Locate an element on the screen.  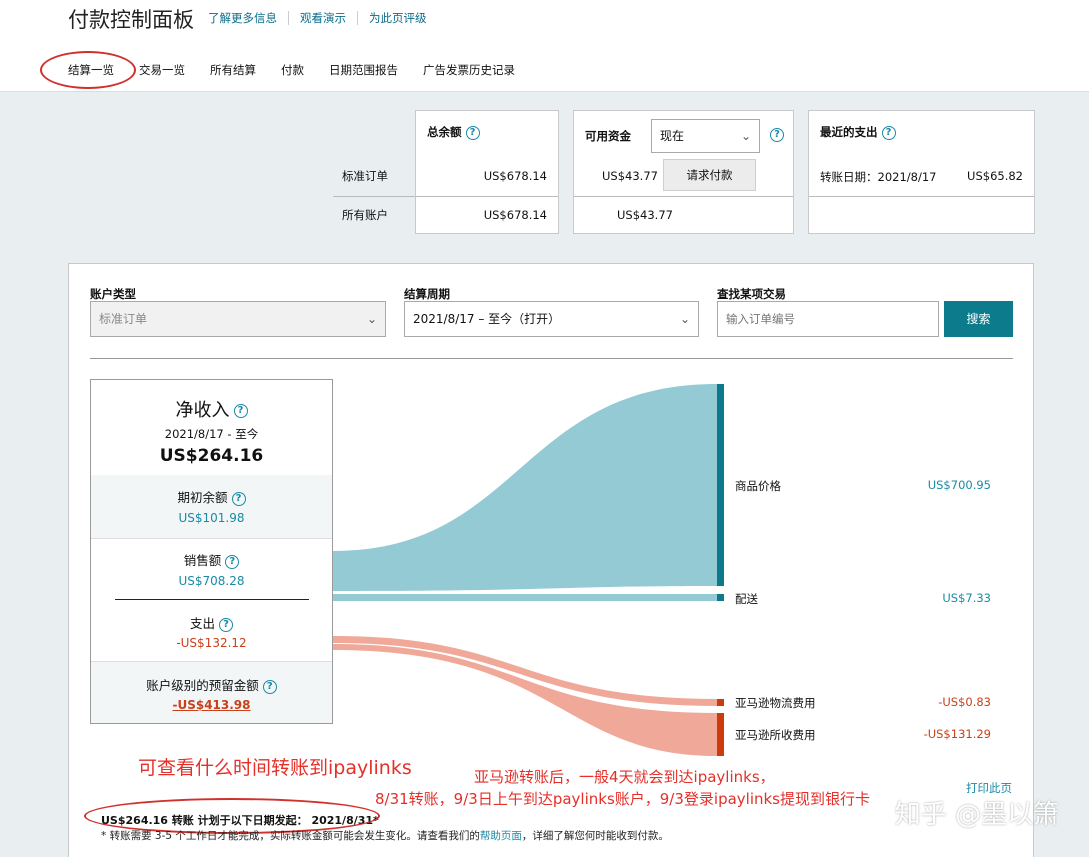
flow-product-price is located at coordinates (525, 487).